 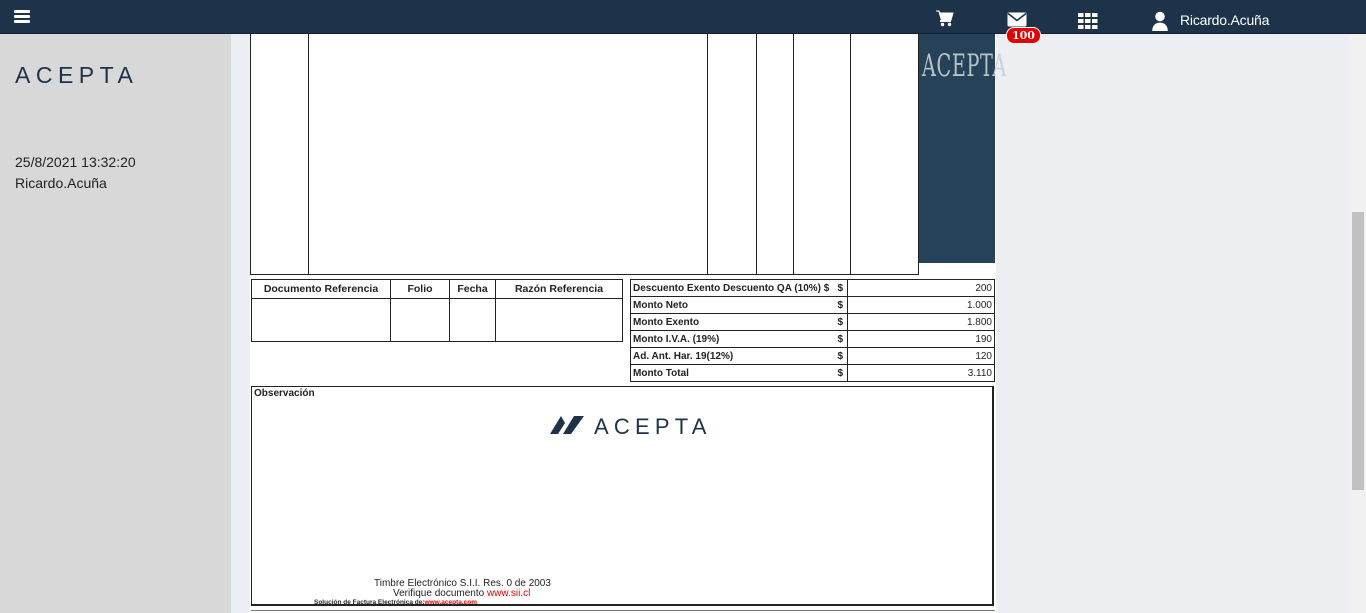 I want to click on session-user: Ricardo.Acuña, so click(x=61, y=183).